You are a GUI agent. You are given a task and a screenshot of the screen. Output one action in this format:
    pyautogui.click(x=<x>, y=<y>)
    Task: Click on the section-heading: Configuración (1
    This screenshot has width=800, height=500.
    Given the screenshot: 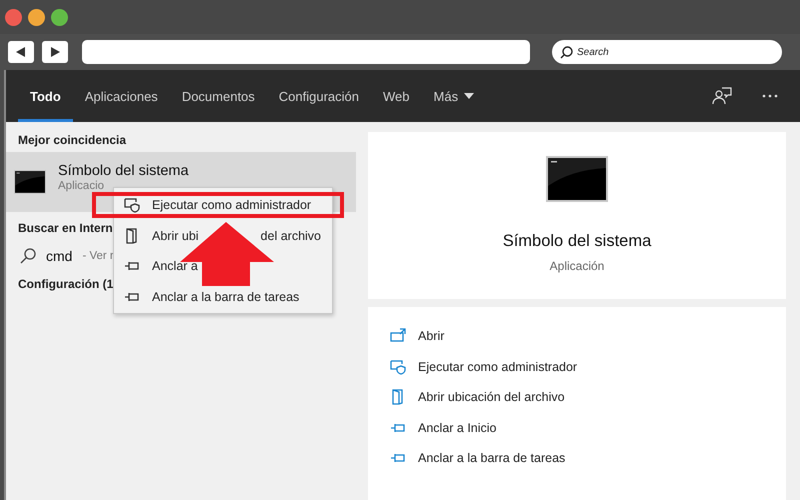 What is the action you would take?
    pyautogui.click(x=65, y=284)
    